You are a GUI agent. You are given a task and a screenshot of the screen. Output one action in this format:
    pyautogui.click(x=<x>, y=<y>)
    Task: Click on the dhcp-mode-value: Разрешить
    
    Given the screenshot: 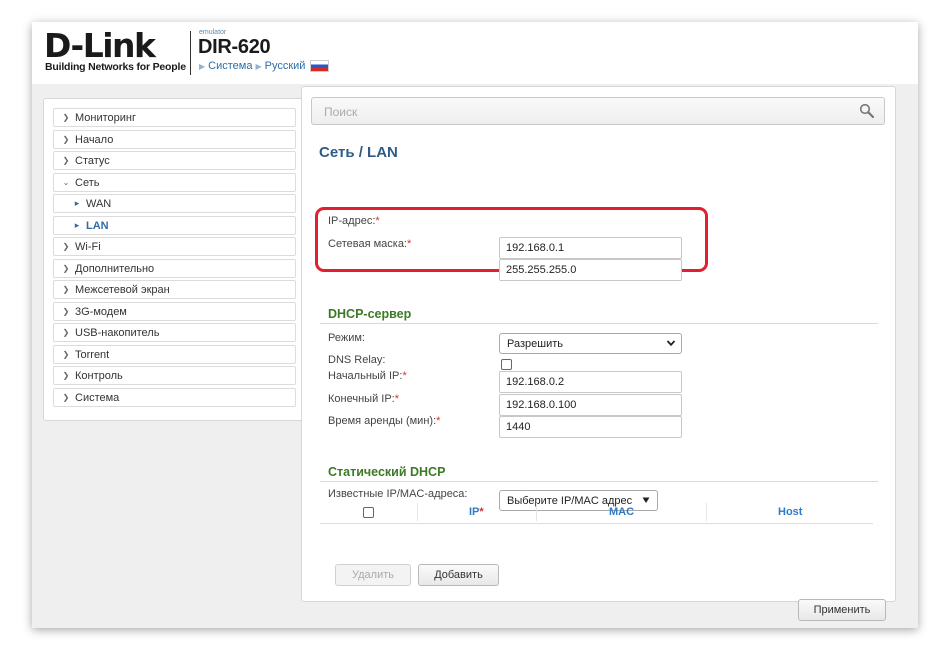 What is the action you would take?
    pyautogui.click(x=535, y=343)
    